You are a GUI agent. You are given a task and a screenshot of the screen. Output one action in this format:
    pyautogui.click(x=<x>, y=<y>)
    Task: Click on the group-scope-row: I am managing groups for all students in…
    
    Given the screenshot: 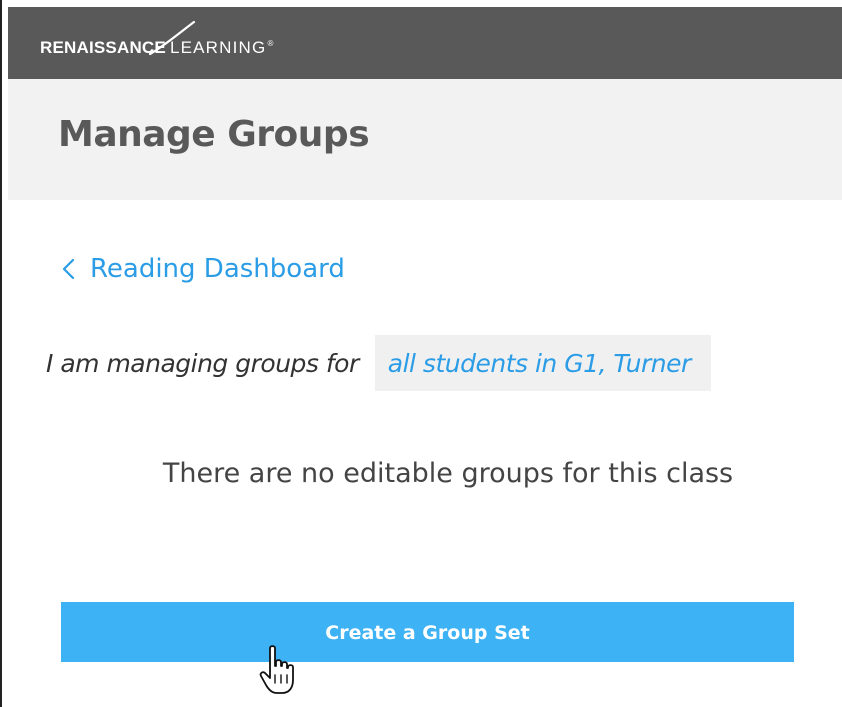 What is the action you would take?
    pyautogui.click(x=378, y=363)
    